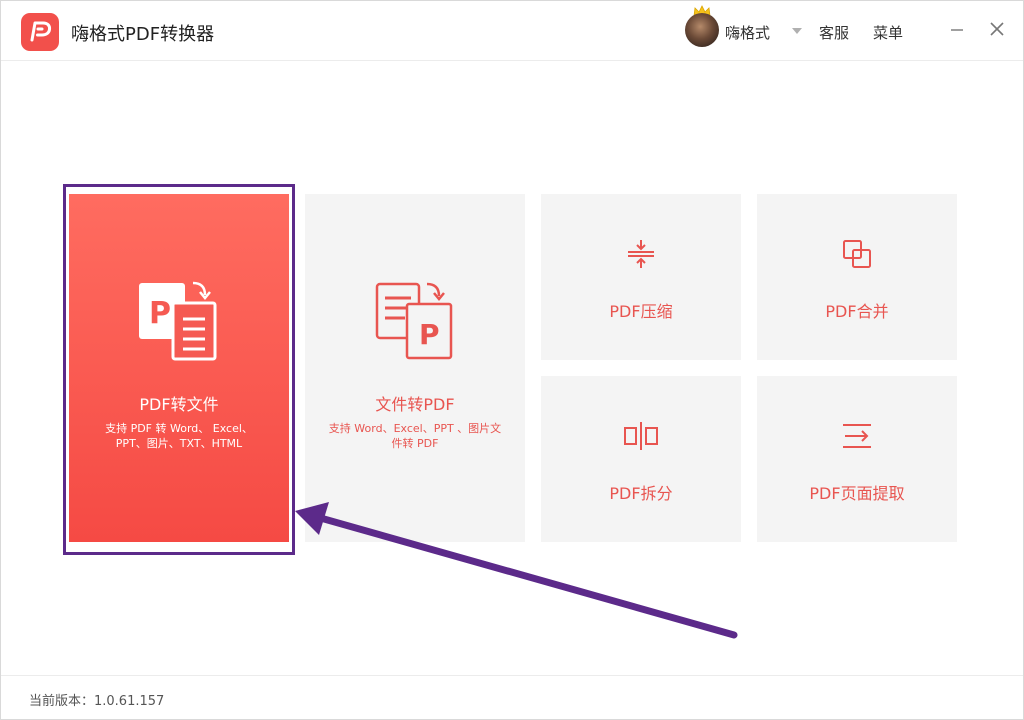 The height and width of the screenshot is (720, 1024). I want to click on close-button, so click(997, 29).